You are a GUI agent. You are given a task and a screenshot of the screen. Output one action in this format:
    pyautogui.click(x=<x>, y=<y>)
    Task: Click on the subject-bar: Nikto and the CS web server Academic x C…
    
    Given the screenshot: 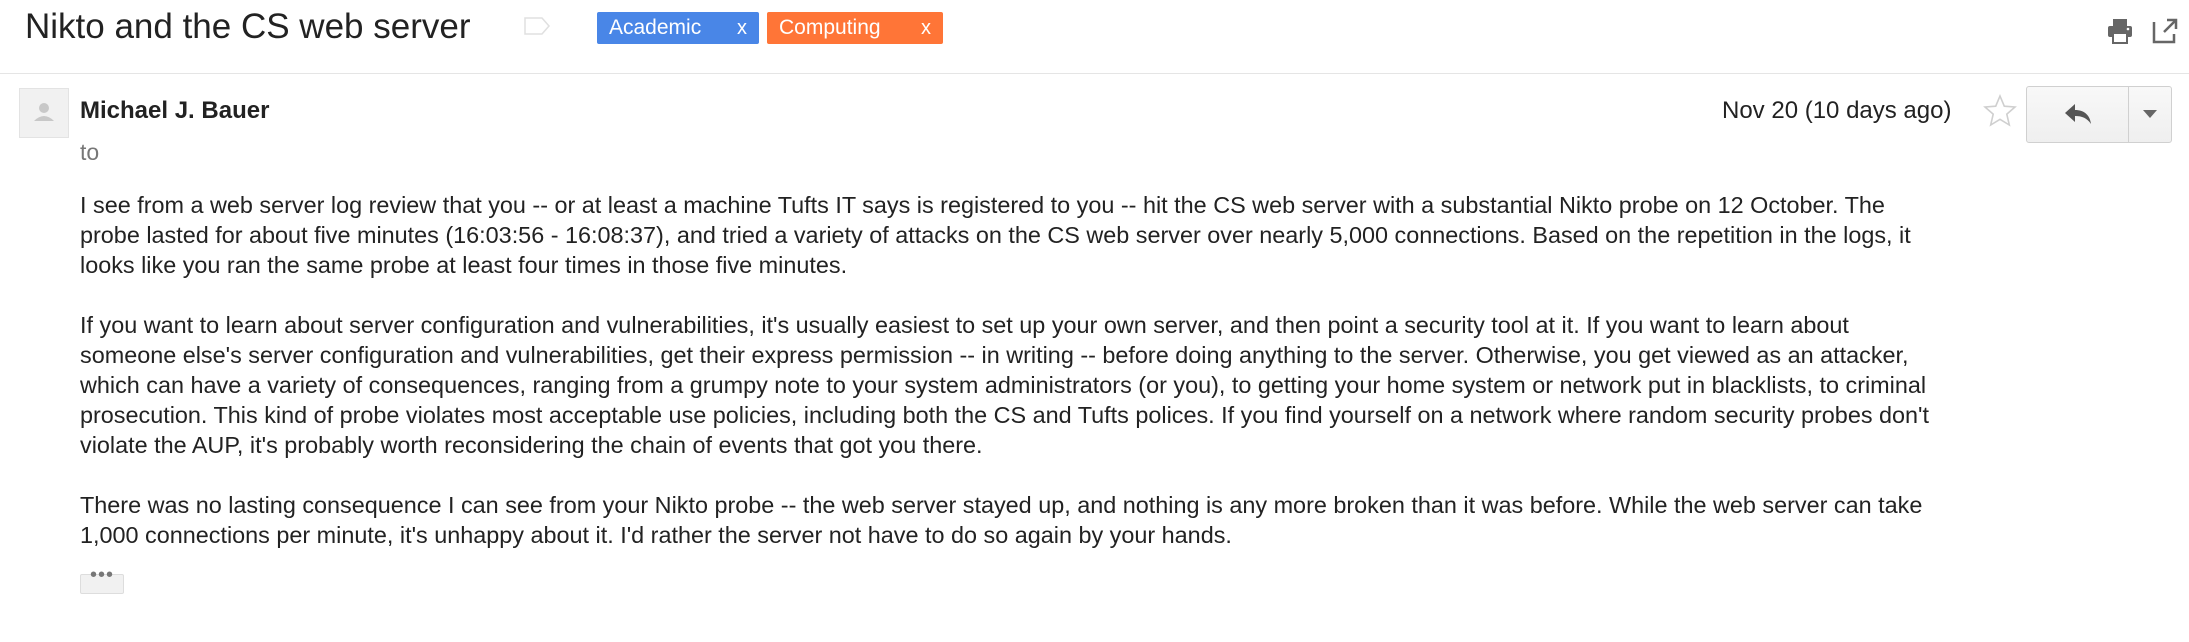 What is the action you would take?
    pyautogui.click(x=1094, y=37)
    